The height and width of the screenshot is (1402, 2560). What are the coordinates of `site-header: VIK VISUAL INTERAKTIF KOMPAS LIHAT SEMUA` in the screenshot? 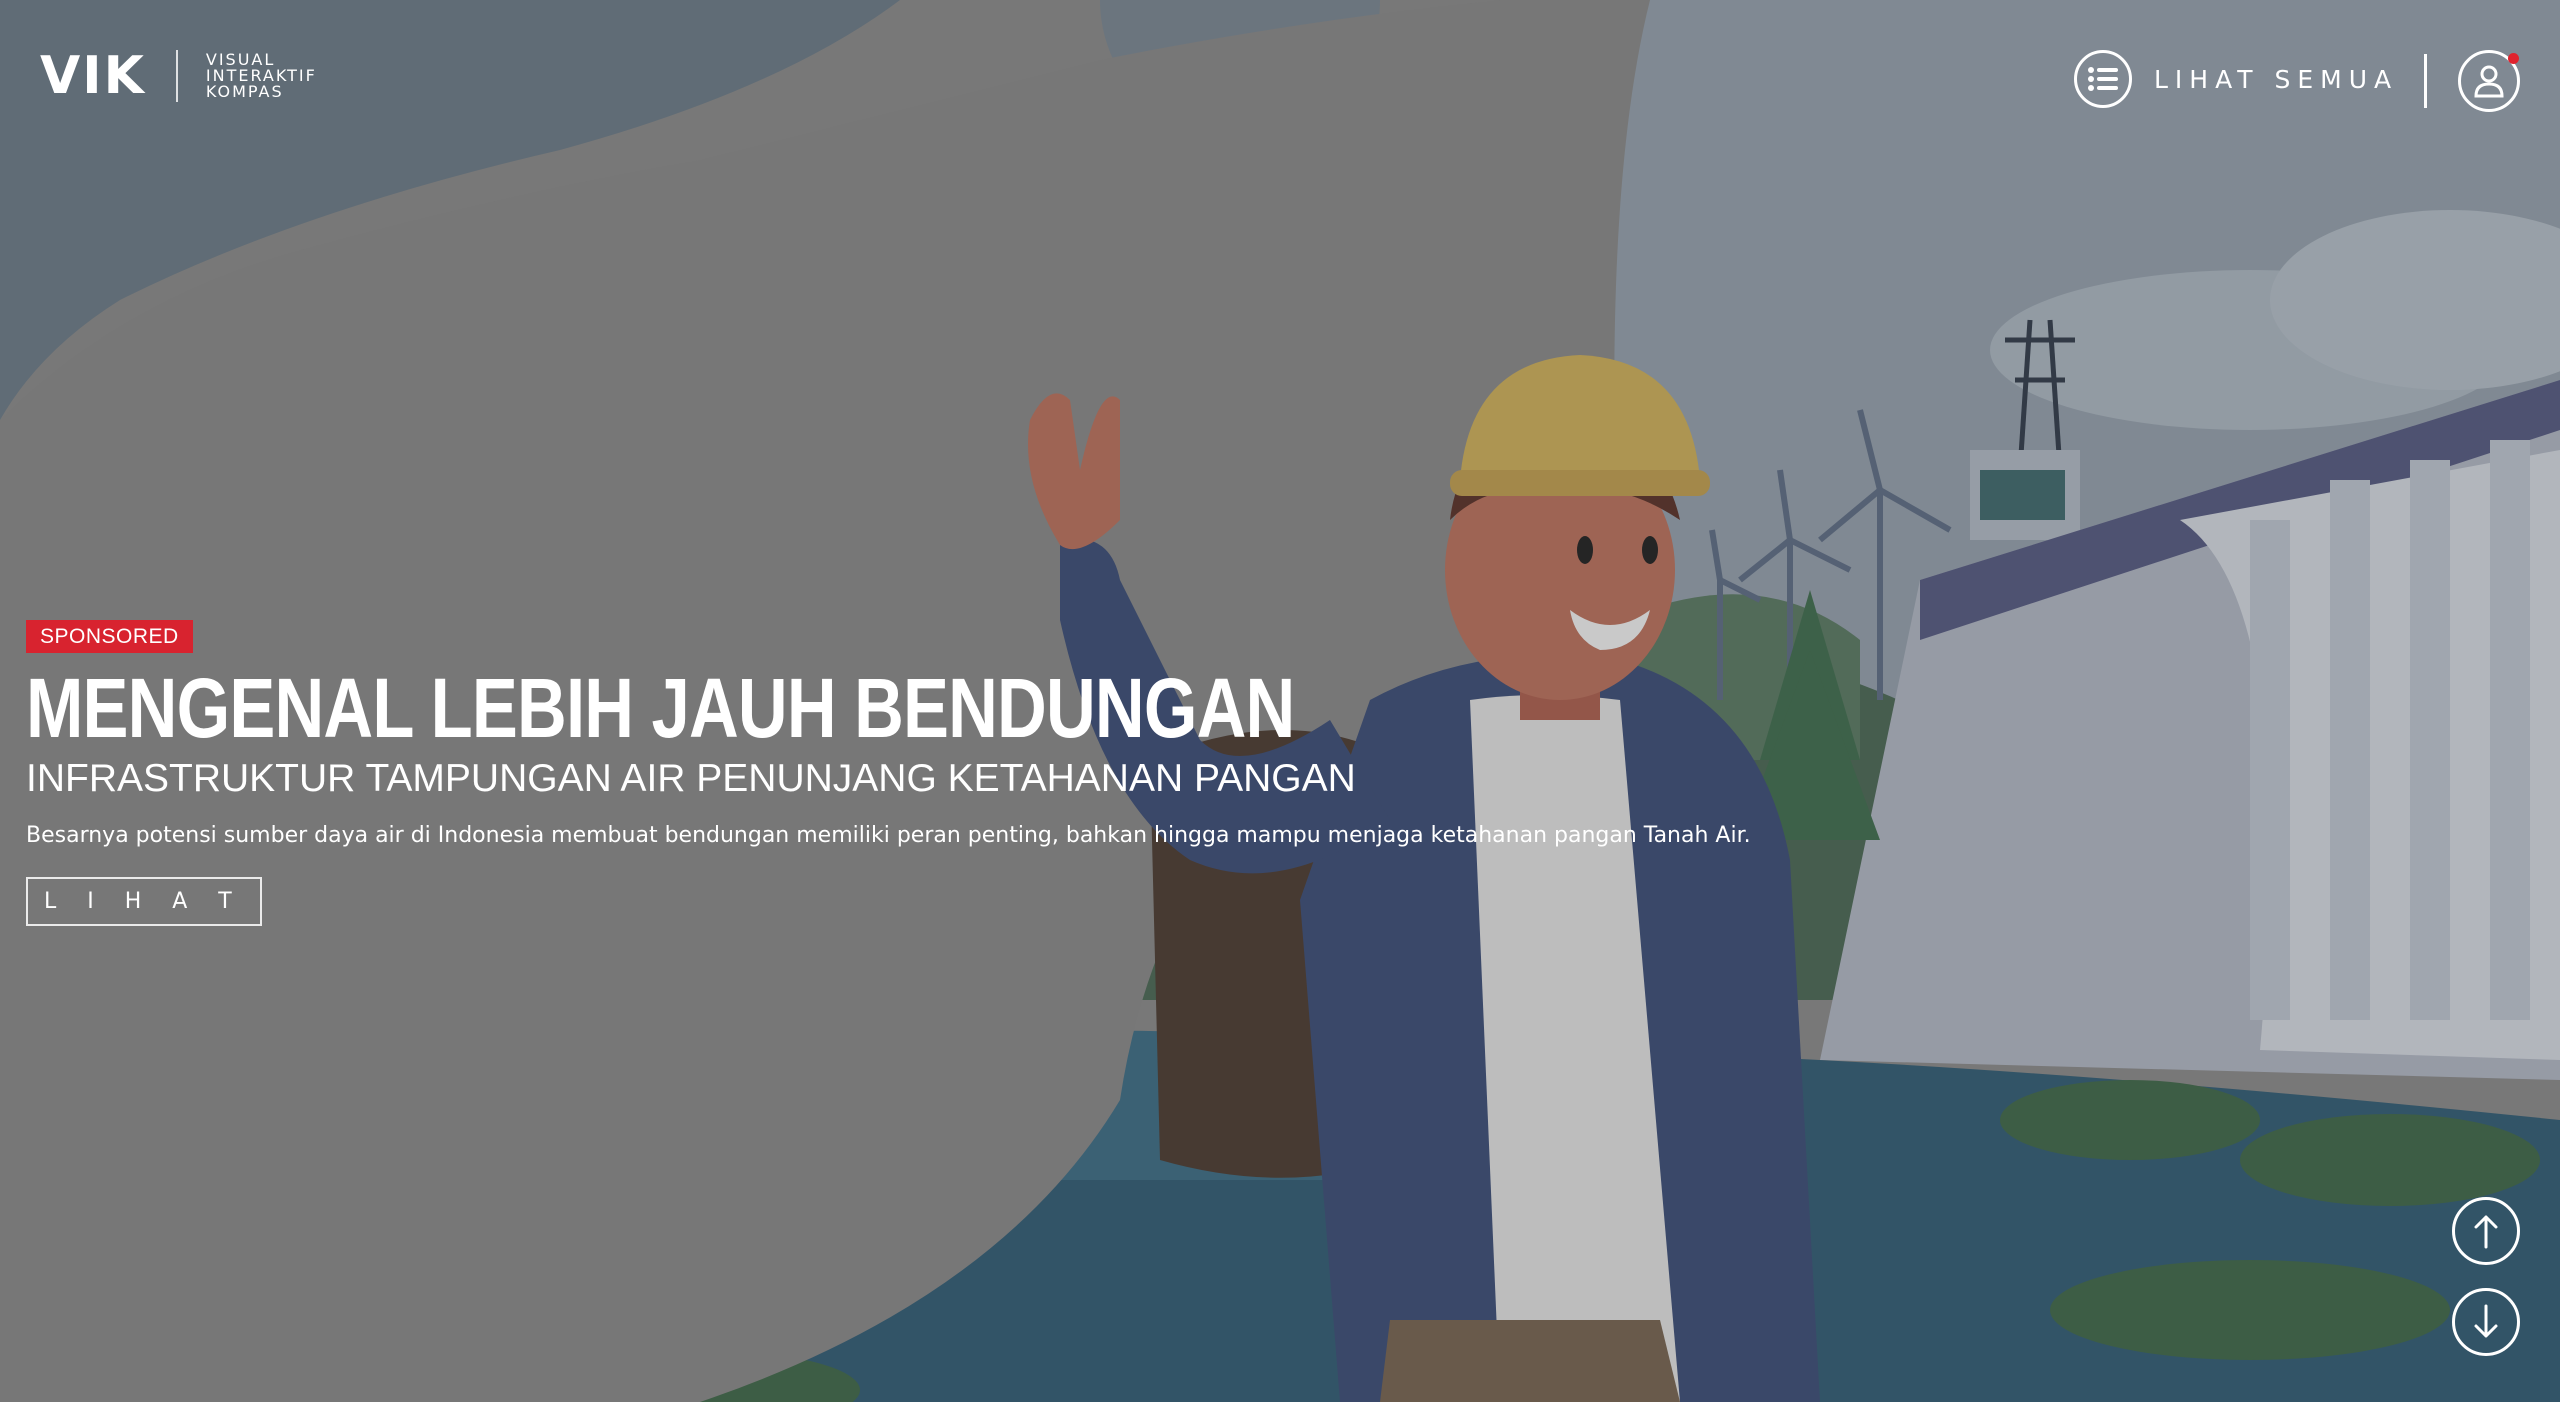 It's located at (1280, 75).